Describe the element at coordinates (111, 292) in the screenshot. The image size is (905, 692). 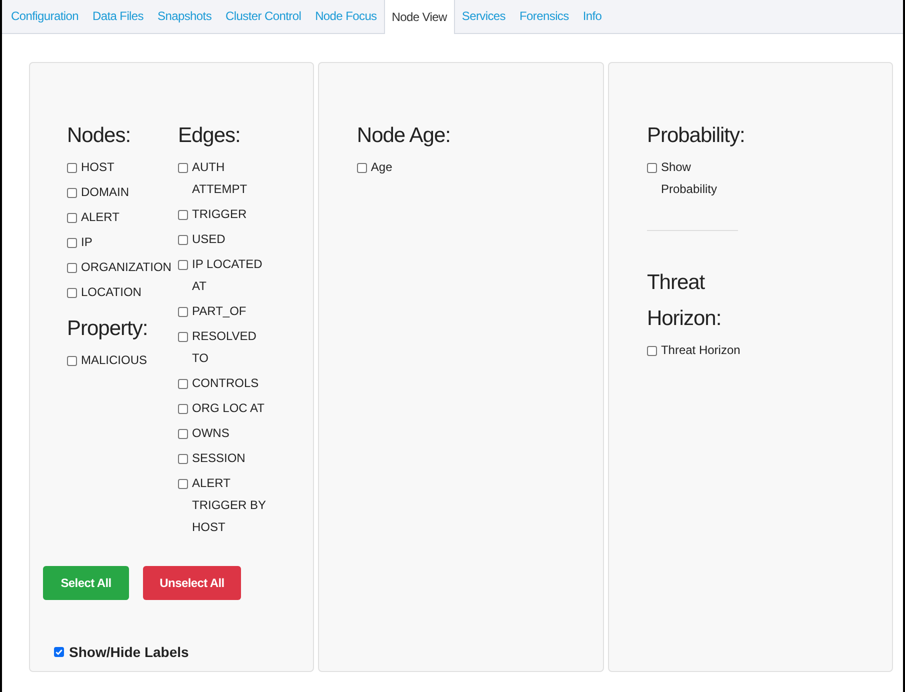
I see `checkbox-label: LOCATION` at that location.